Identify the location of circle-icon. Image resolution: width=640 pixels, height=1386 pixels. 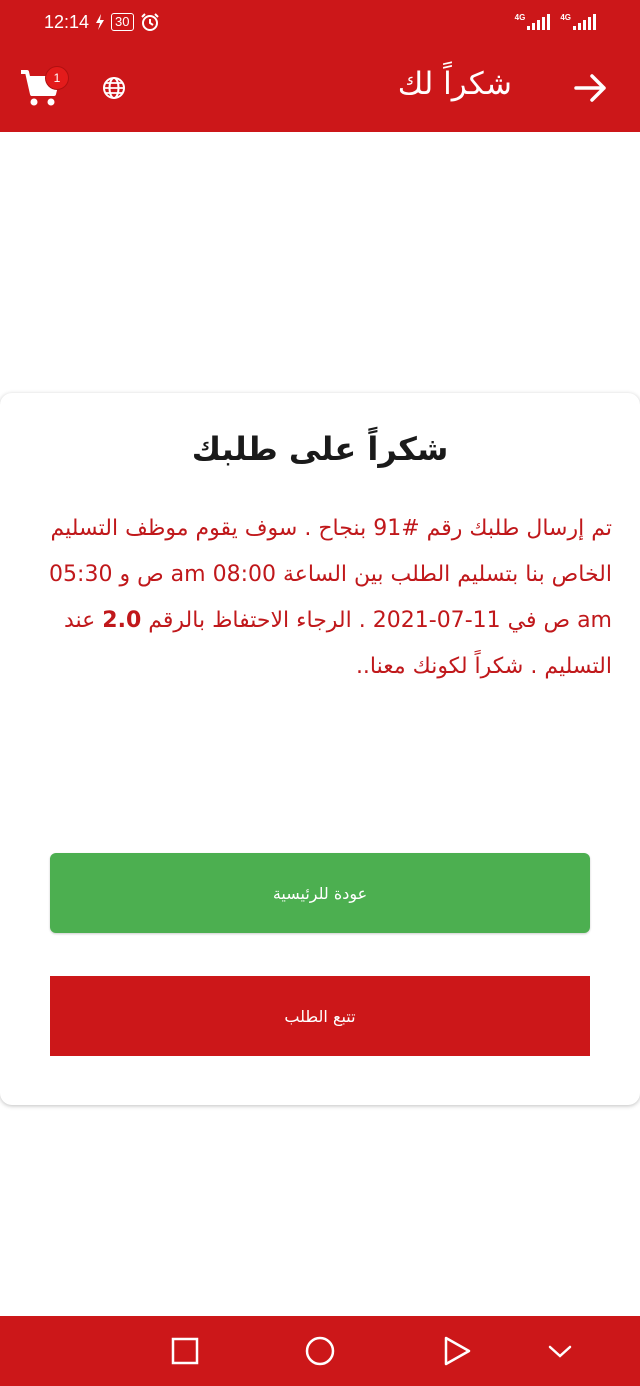
(320, 1351).